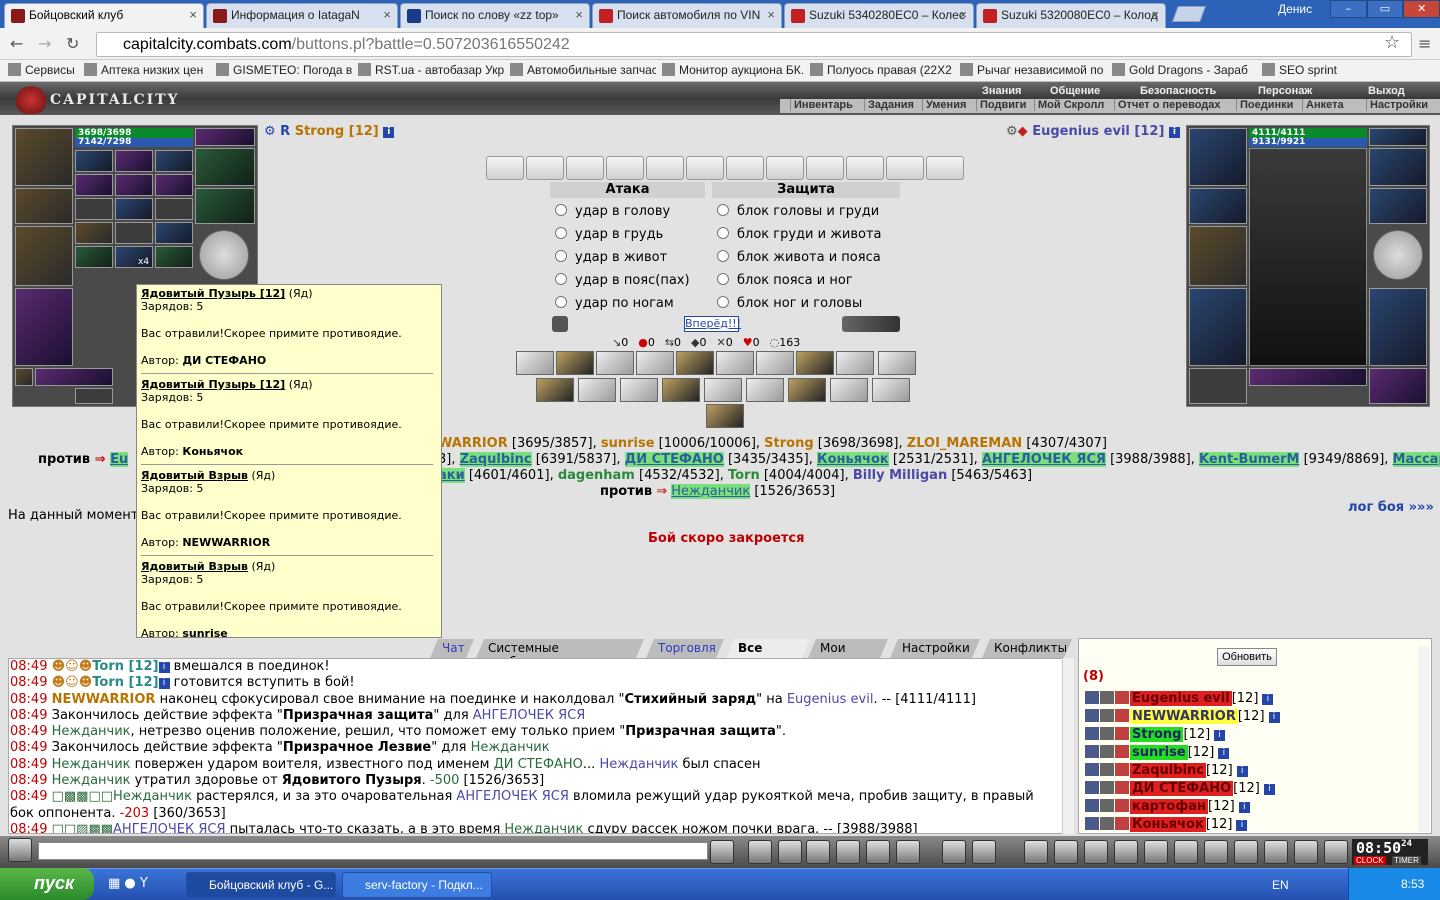 This screenshot has height=900, width=1440. Describe the element at coordinates (1218, 386) in the screenshot. I see `belt-slot` at that location.